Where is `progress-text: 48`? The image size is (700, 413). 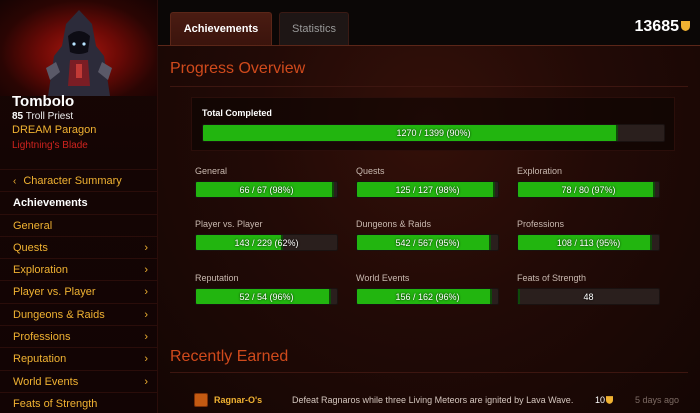
progress-text: 48 is located at coordinates (588, 297).